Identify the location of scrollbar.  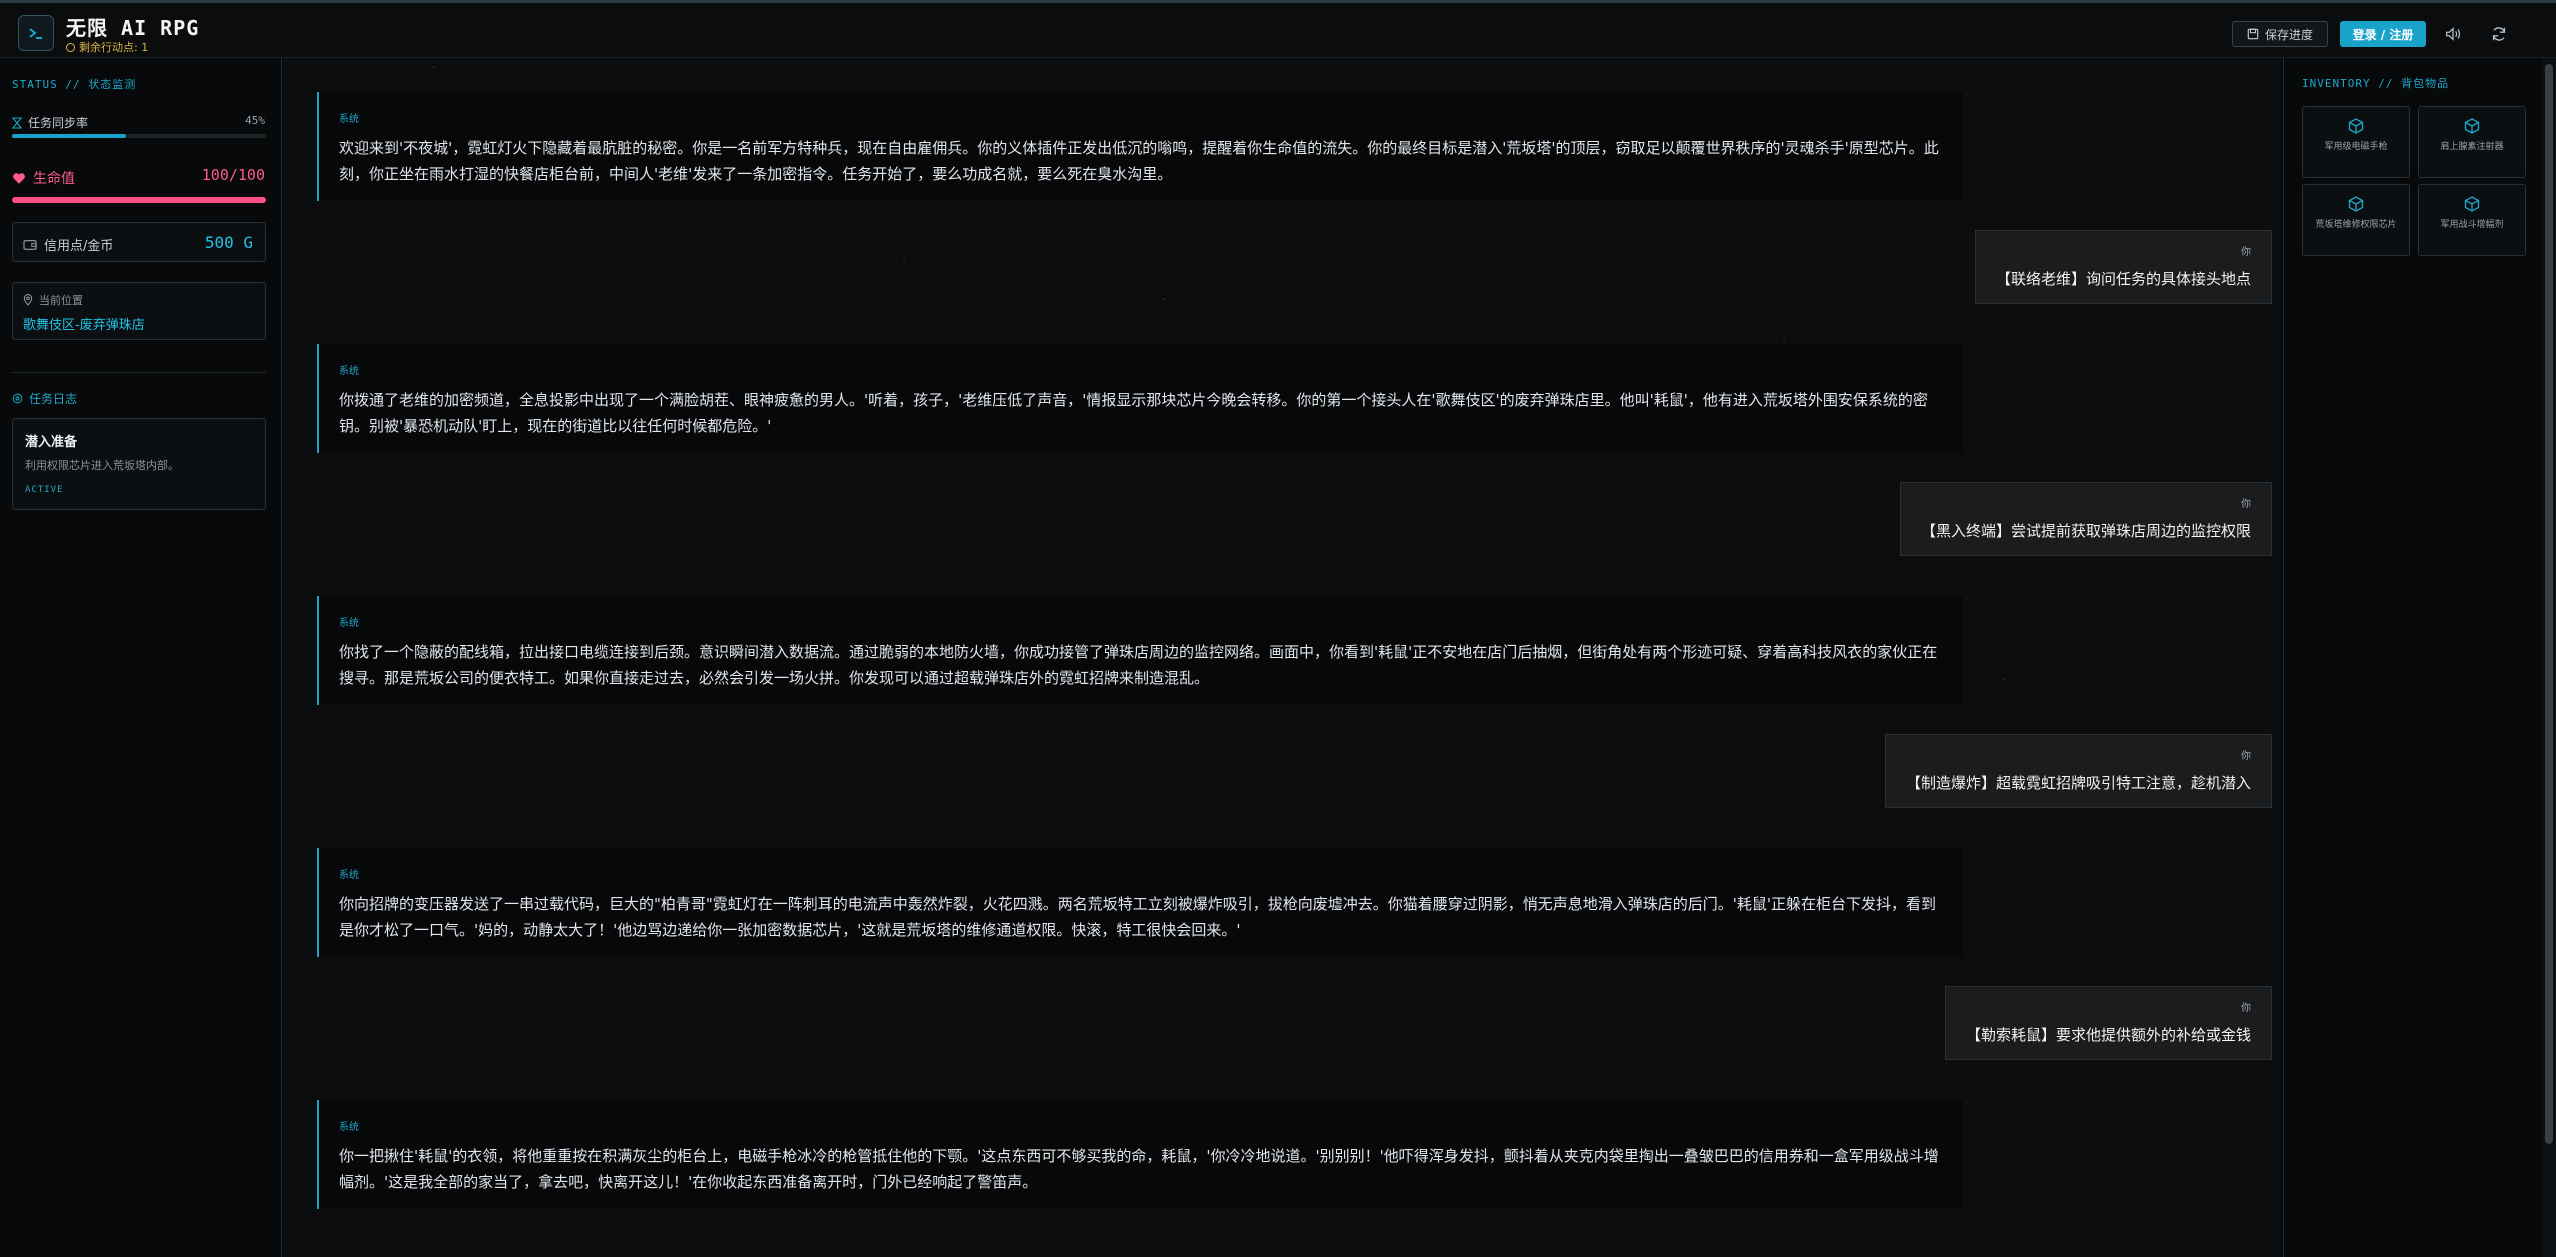
(2549, 657).